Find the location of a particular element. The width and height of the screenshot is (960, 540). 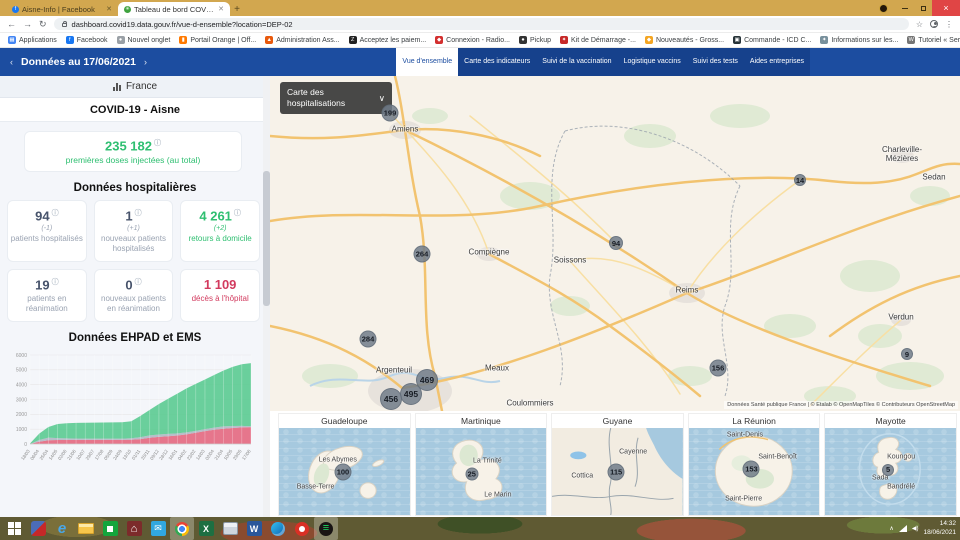

svg-text: 3000 is located at coordinates (21, 400).